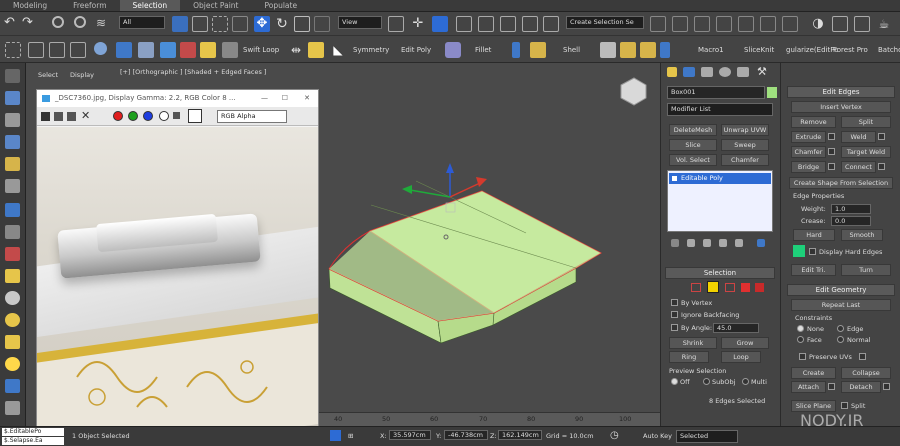 The width and height of the screenshot is (900, 446). What do you see at coordinates (881, 166) in the screenshot?
I see `connect-settings-icon` at bounding box center [881, 166].